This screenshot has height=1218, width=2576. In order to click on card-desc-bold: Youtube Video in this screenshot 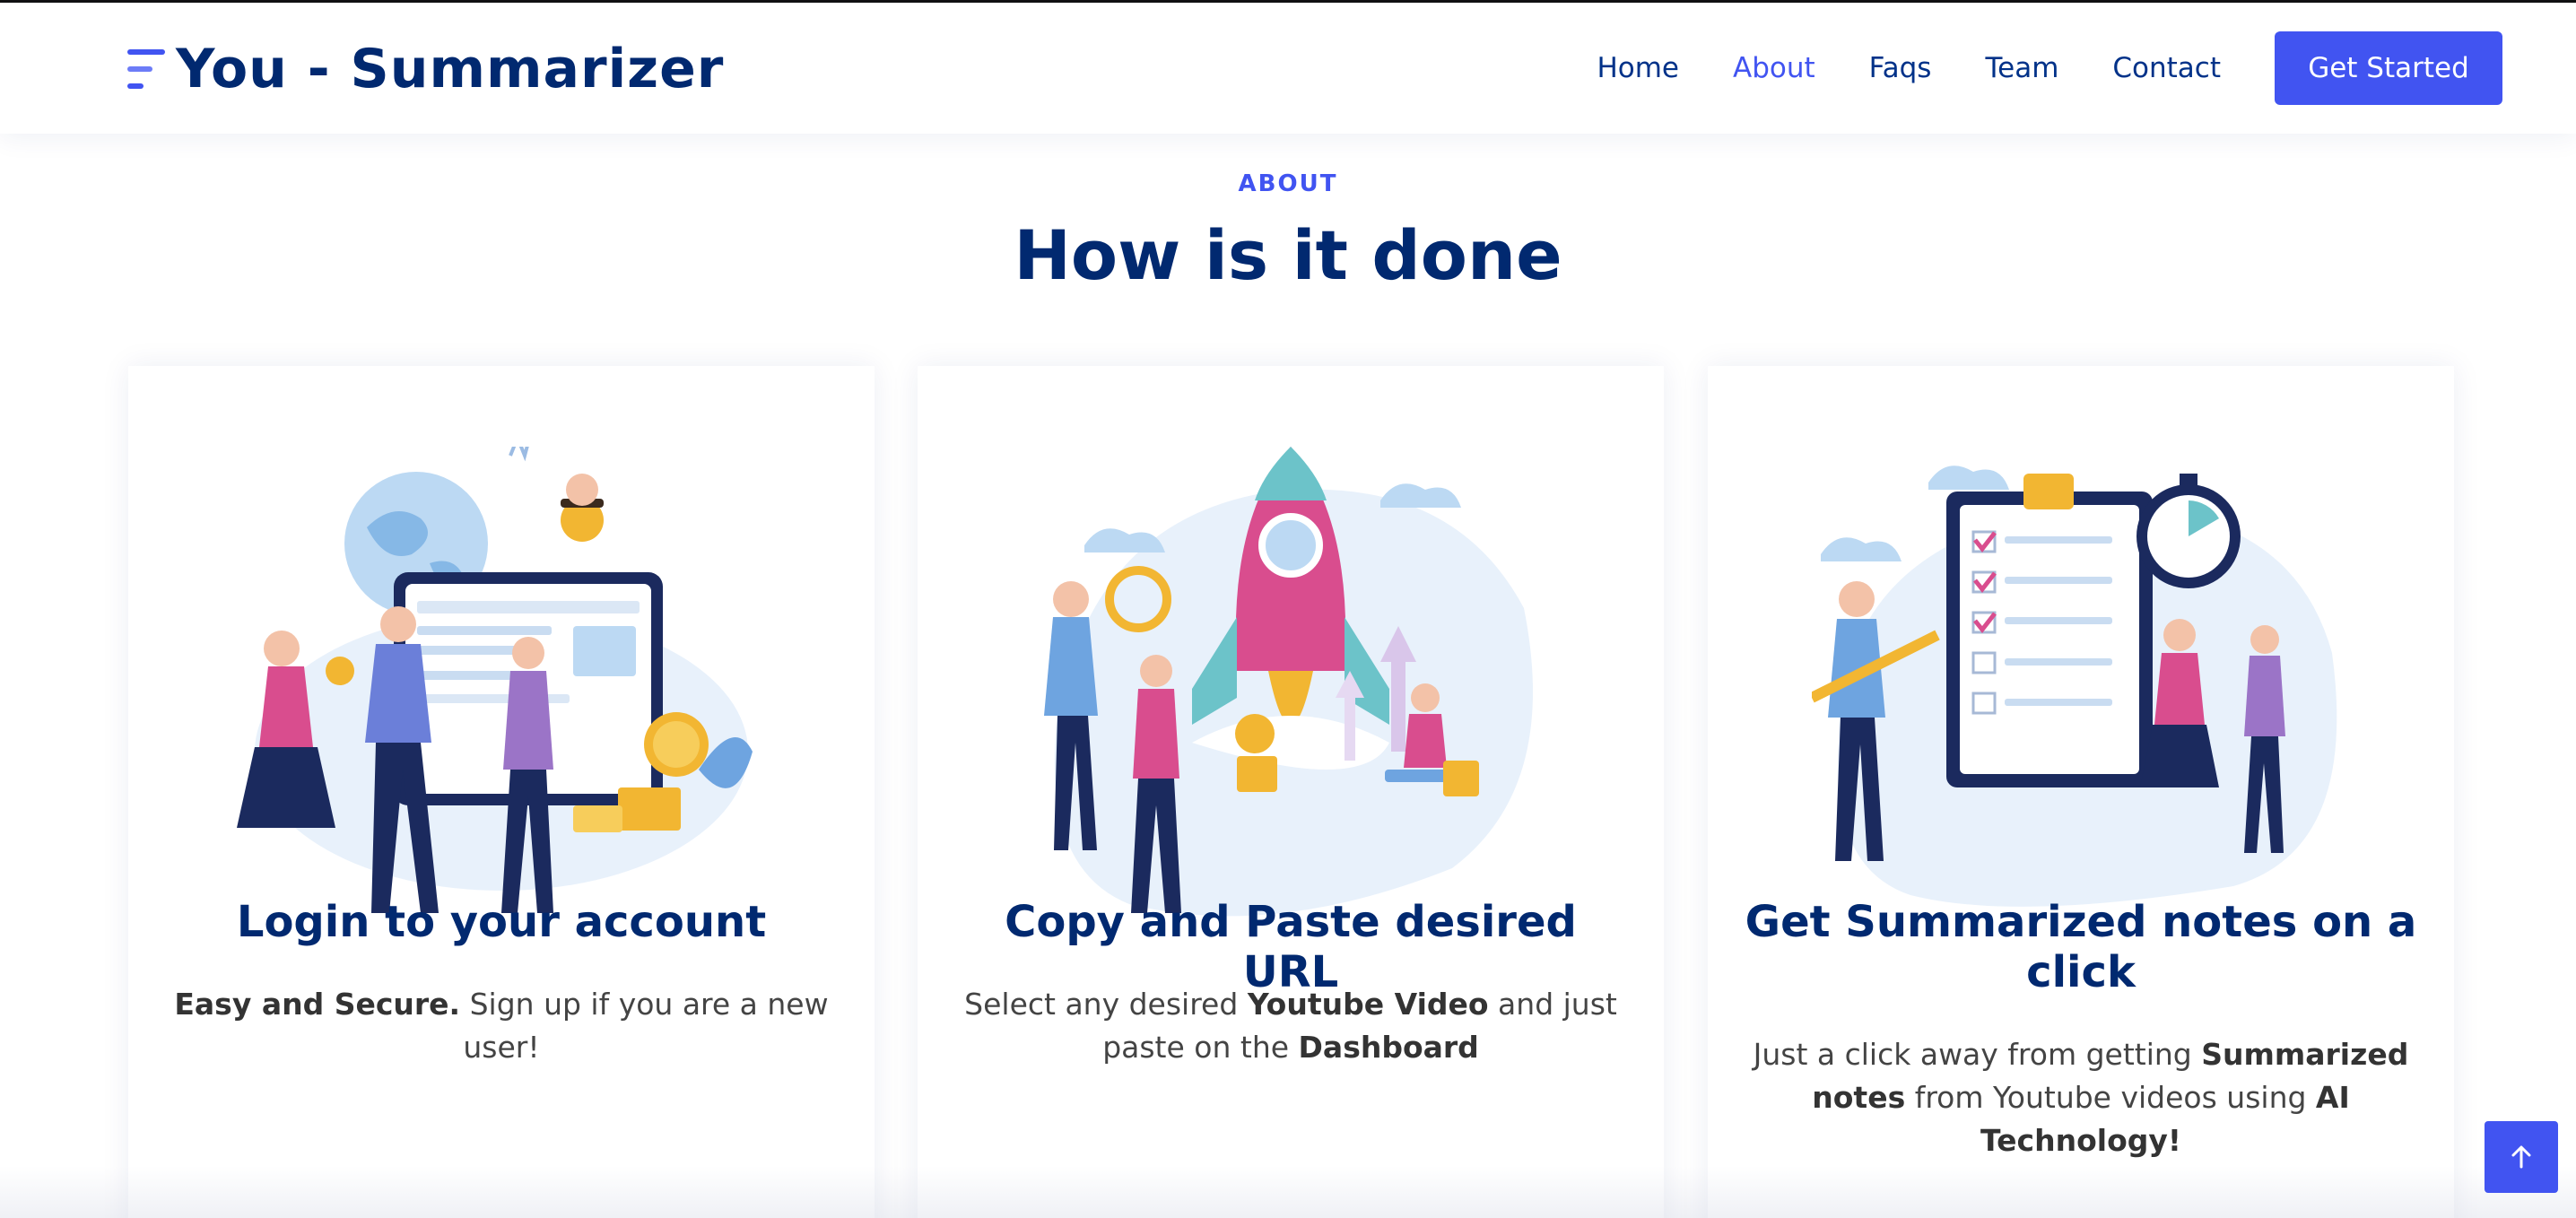, I will do `click(1368, 1005)`.